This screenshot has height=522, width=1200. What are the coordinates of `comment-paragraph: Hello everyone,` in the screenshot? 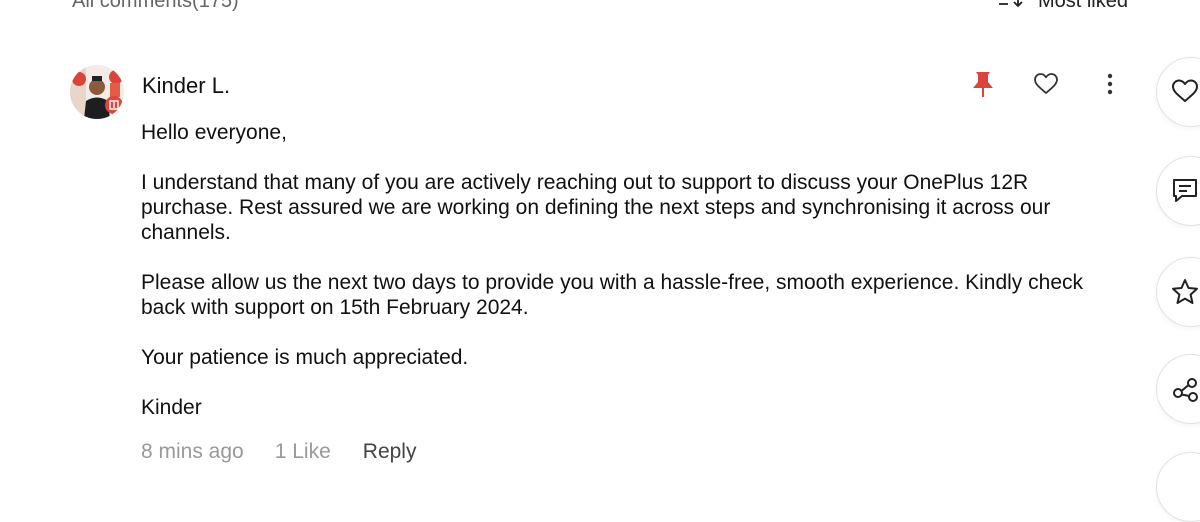 It's located at (214, 132).